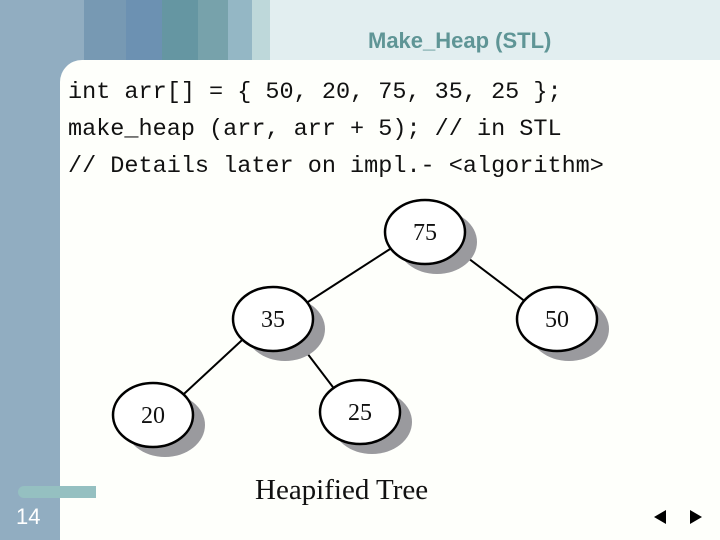  What do you see at coordinates (28, 516) in the screenshot?
I see `slide-number: 14` at bounding box center [28, 516].